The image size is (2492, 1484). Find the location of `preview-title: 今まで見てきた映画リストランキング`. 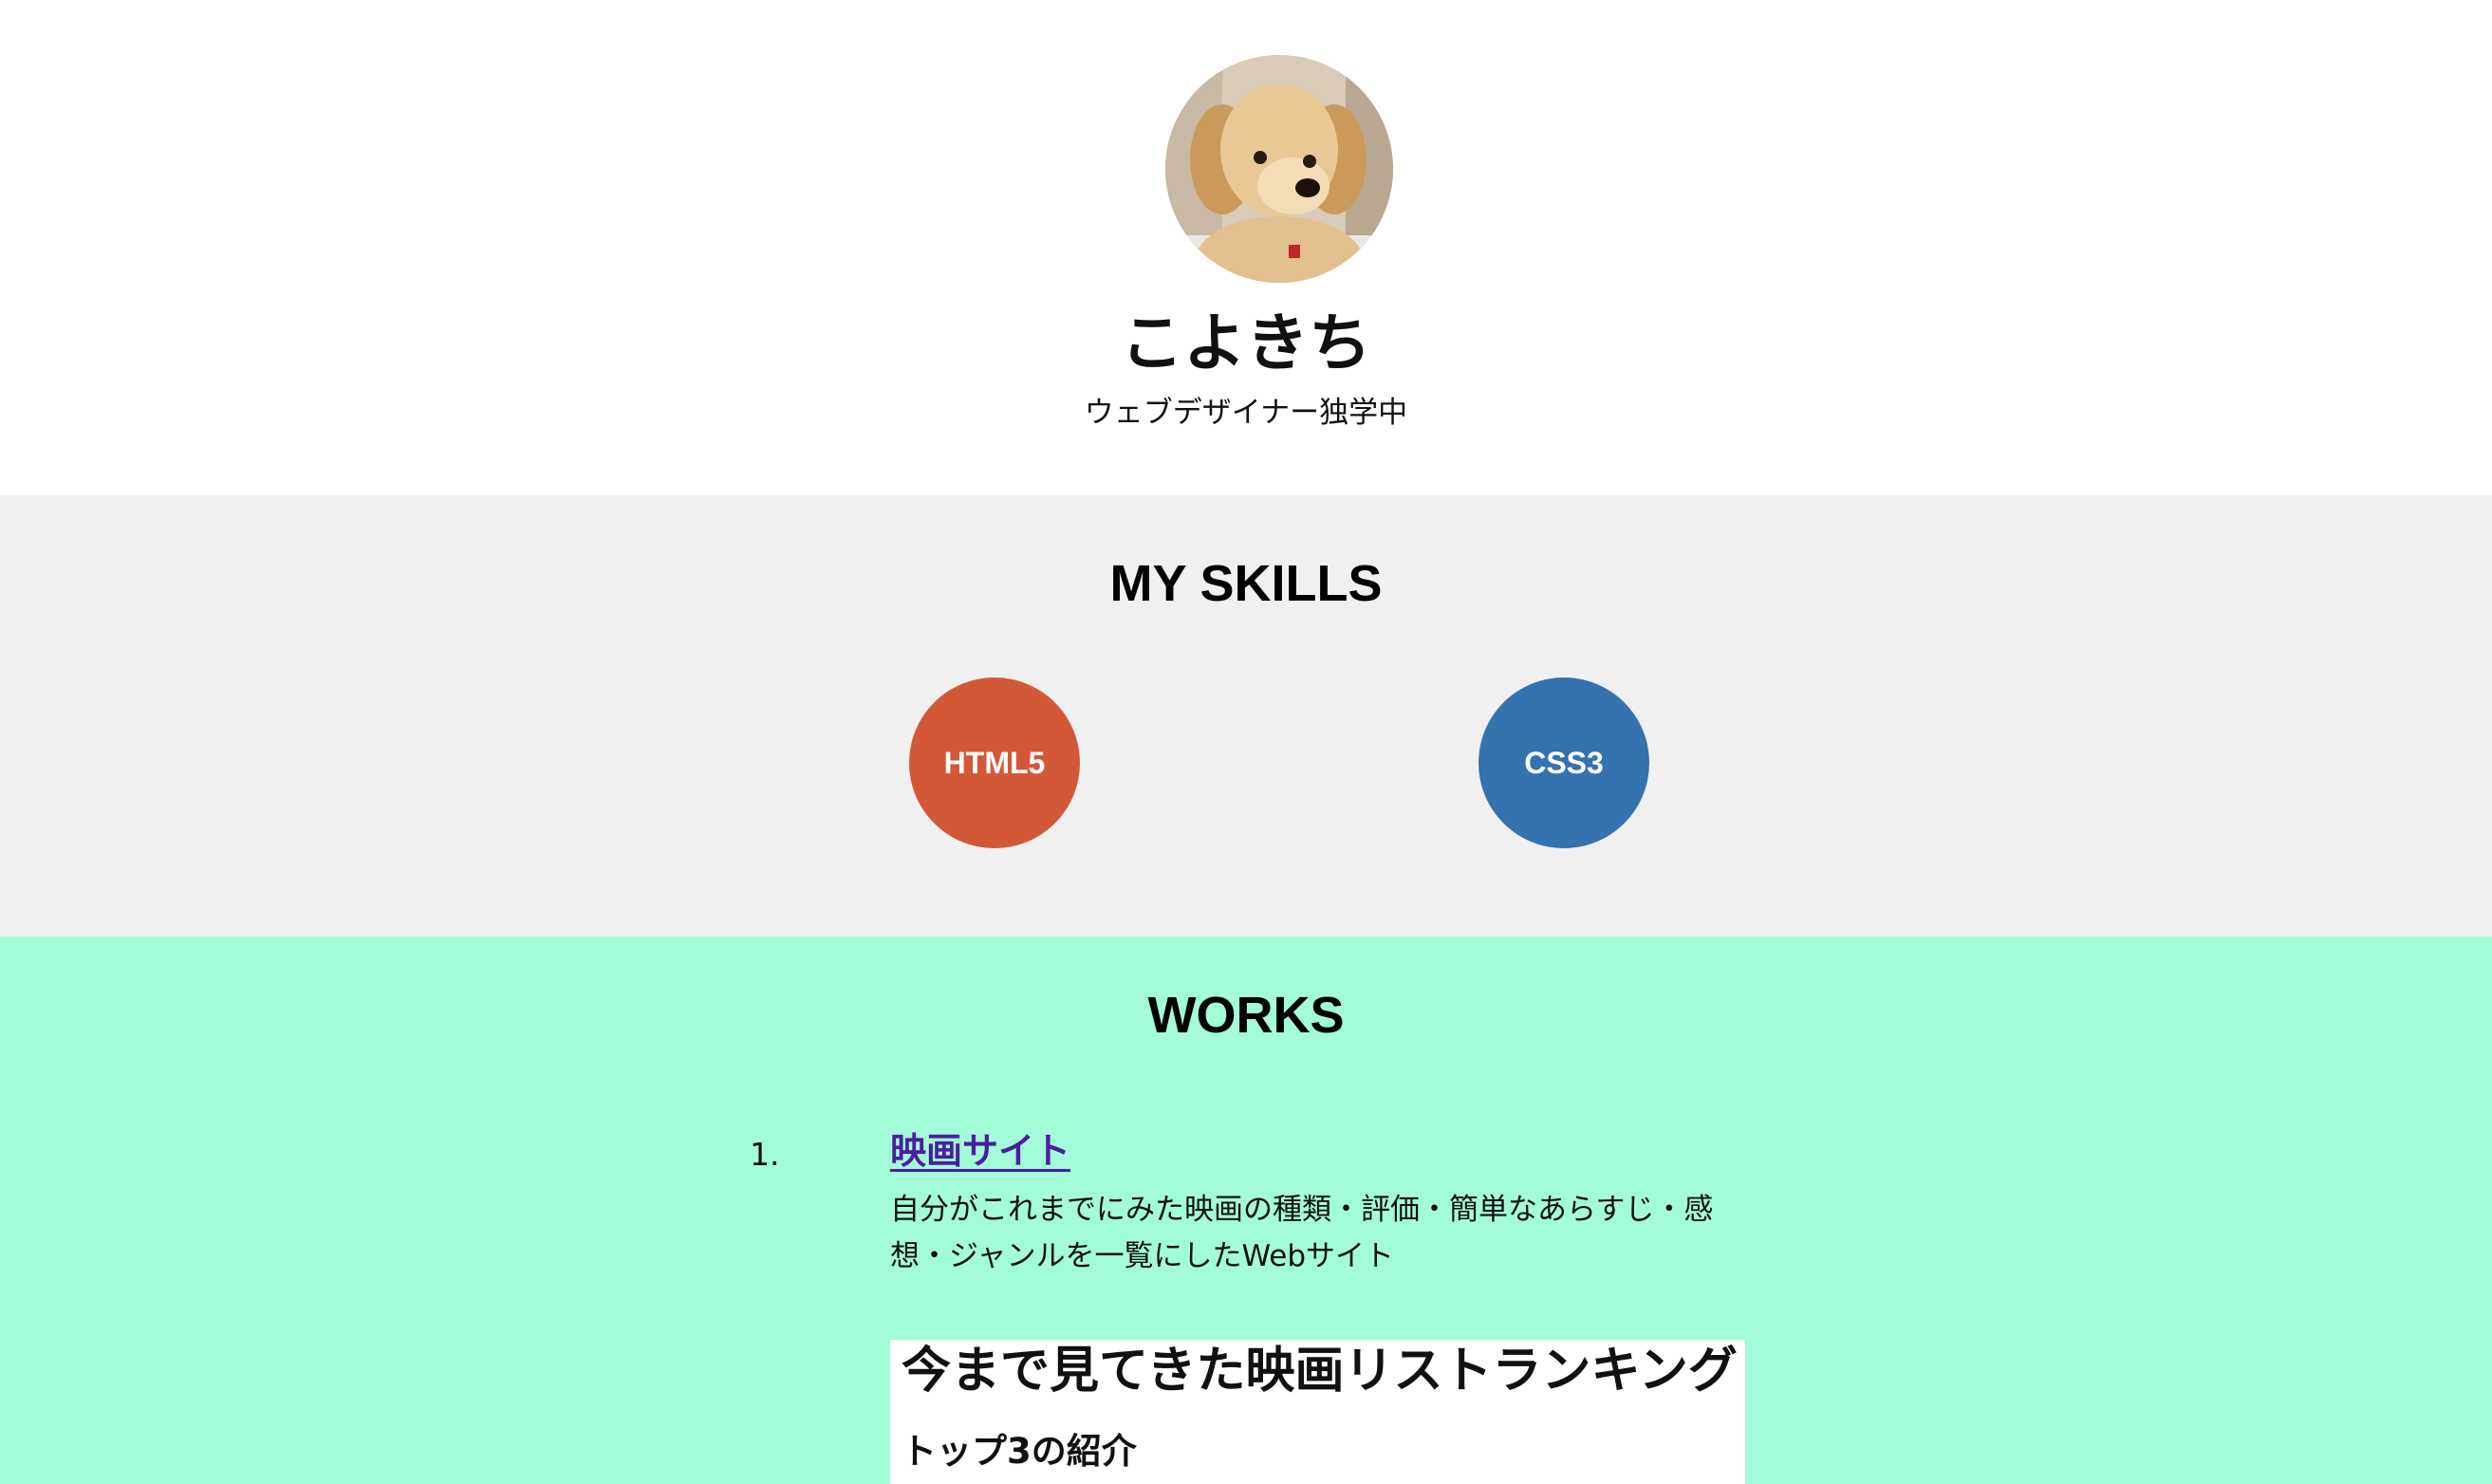

preview-title: 今まで見てきた映画リストランキング is located at coordinates (1320, 1371).